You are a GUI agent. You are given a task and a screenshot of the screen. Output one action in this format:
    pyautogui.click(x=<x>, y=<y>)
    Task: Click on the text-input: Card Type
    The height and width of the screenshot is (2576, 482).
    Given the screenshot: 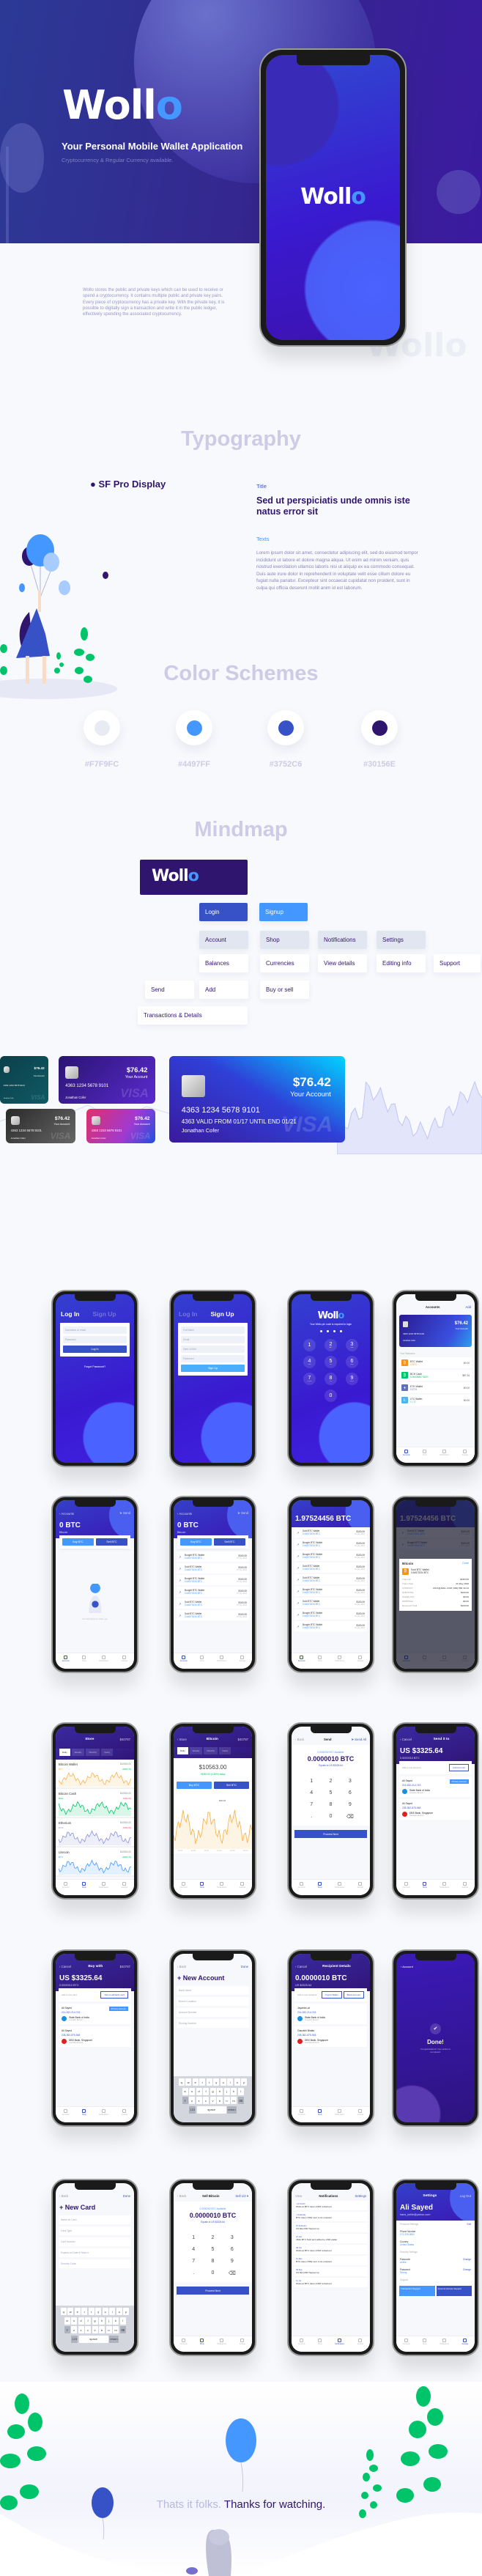 What is the action you would take?
    pyautogui.click(x=95, y=2230)
    